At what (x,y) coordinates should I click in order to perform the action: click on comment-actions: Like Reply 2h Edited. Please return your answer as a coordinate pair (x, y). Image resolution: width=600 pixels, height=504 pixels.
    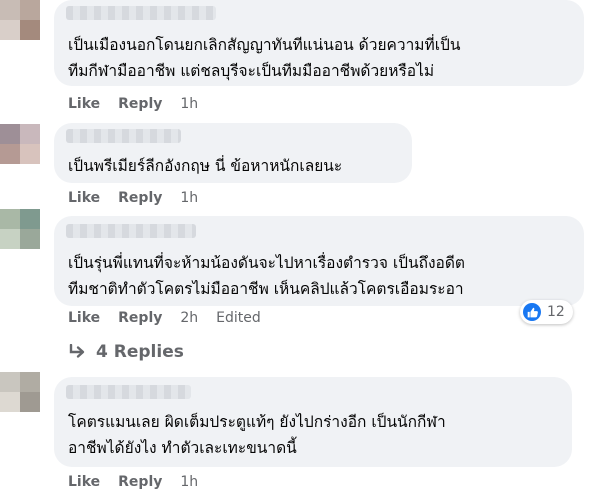
    Looking at the image, I should click on (164, 318).